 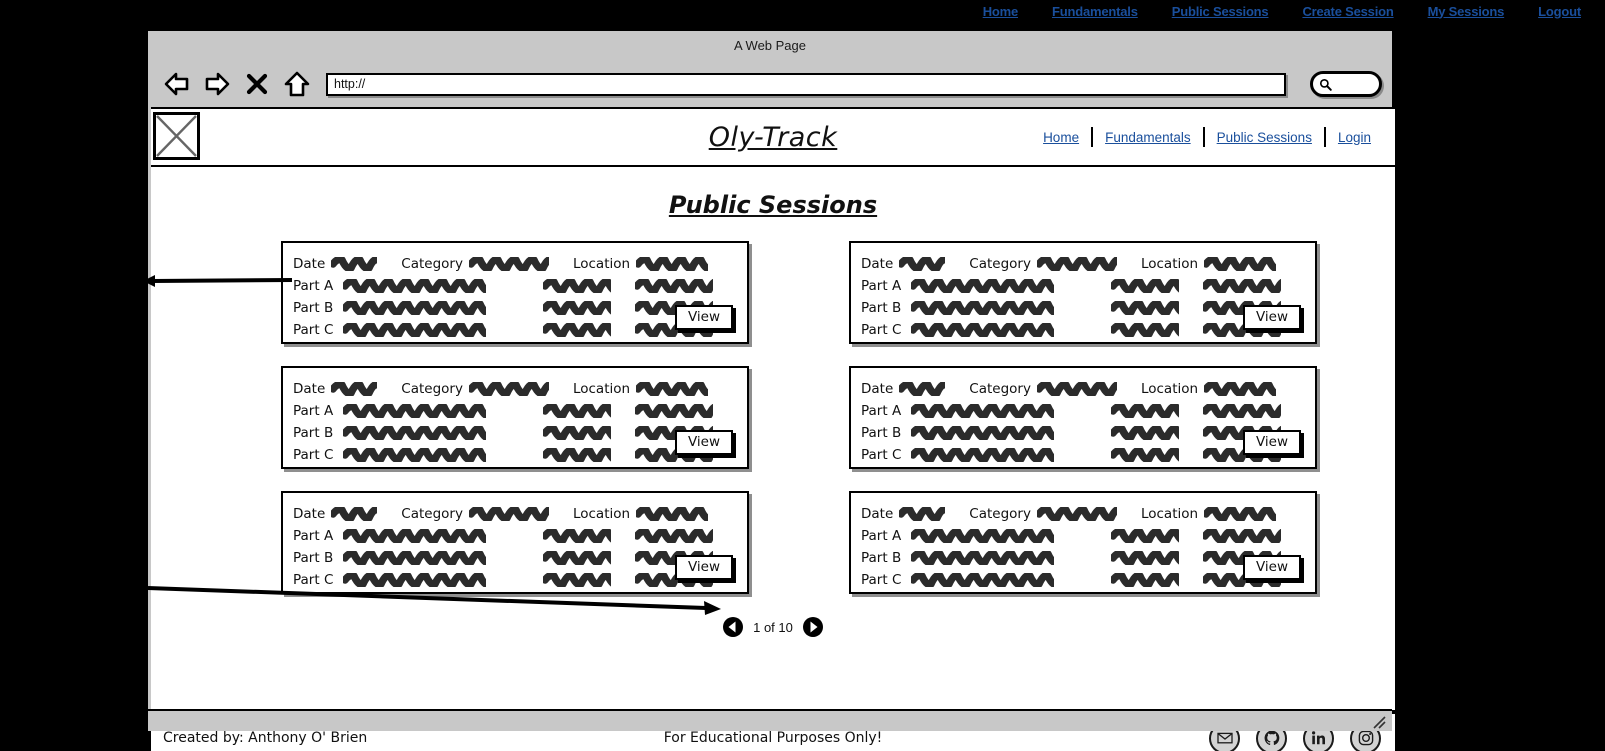 I want to click on top-nav-public-sessions: Public Sessions, so click(x=1220, y=11).